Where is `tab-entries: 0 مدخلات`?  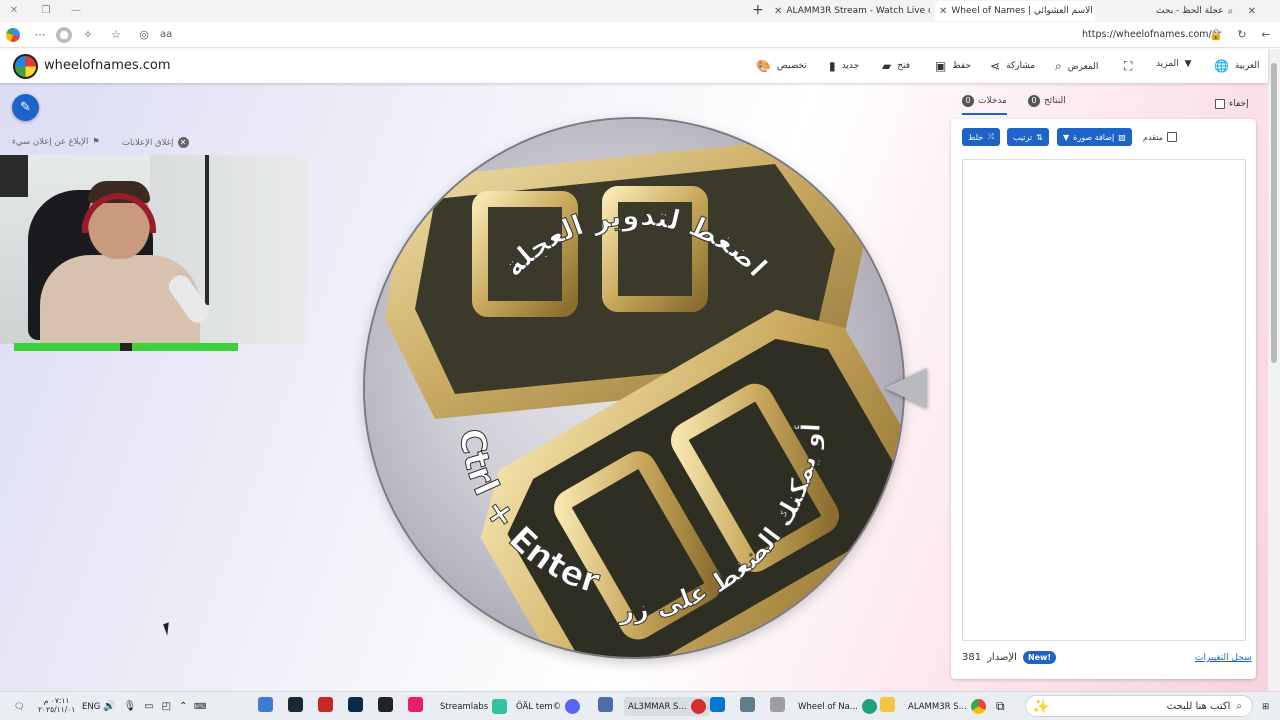
tab-entries: 0 مدخلات is located at coordinates (984, 105).